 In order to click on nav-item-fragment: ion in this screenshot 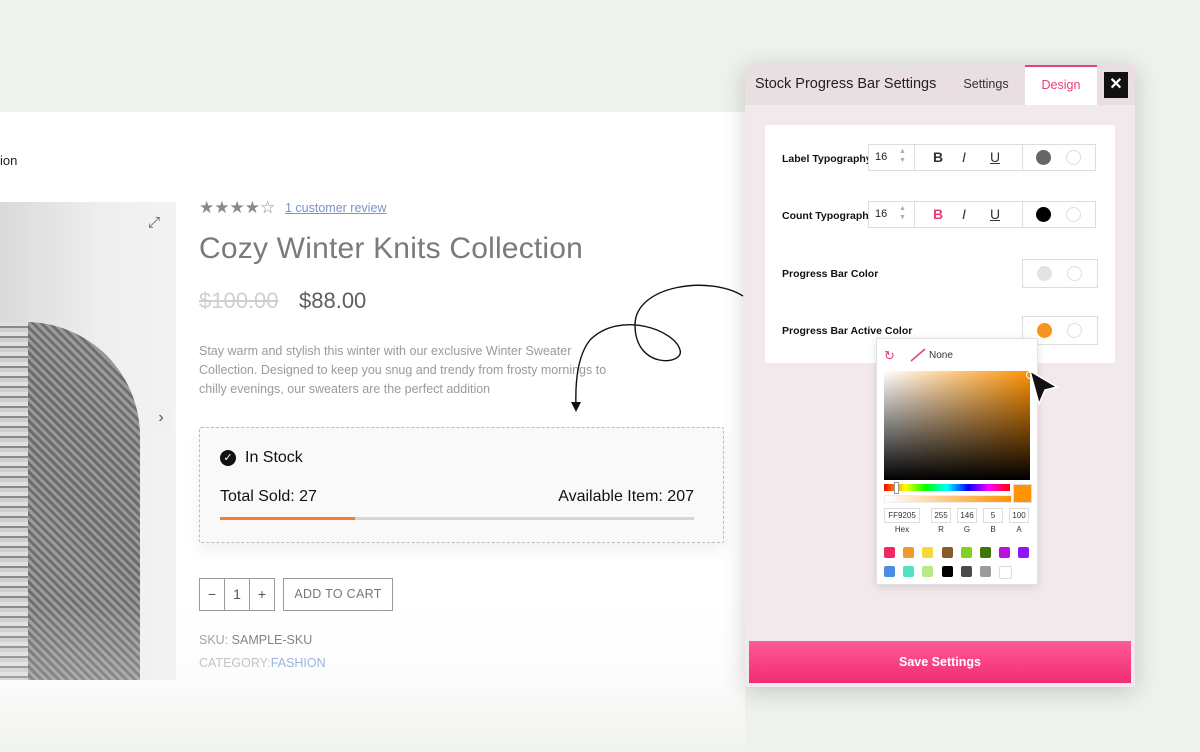, I will do `click(8, 160)`.